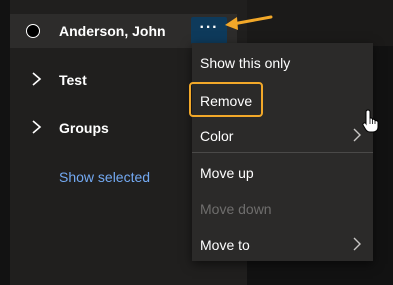  Describe the element at coordinates (73, 80) in the screenshot. I see `group-label: Test` at that location.